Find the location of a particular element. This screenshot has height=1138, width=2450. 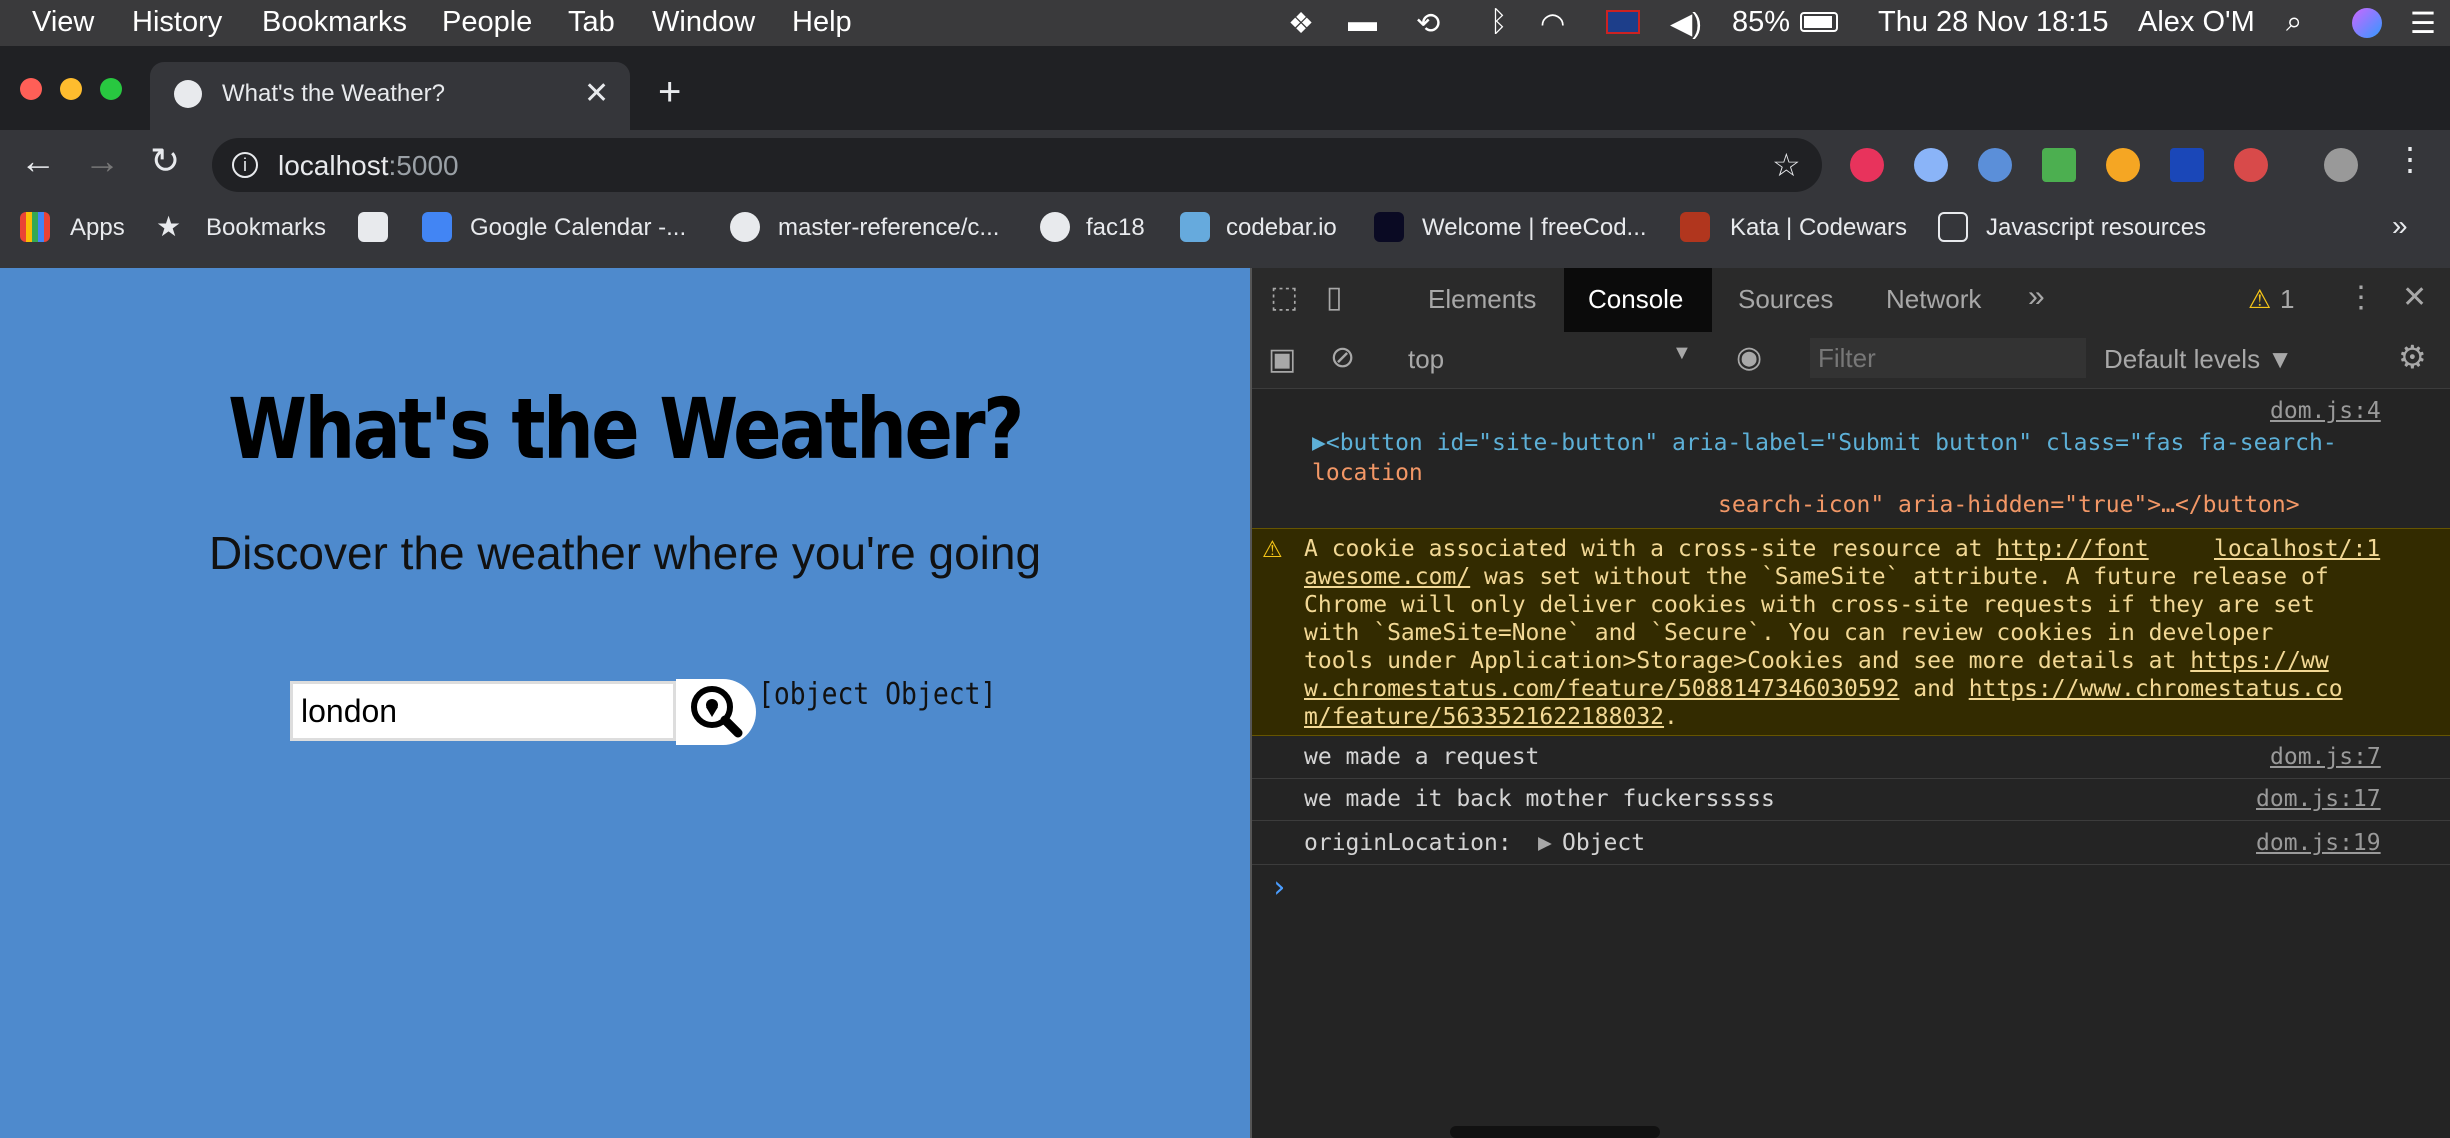

gear-icon: ⚙ is located at coordinates (2412, 357).